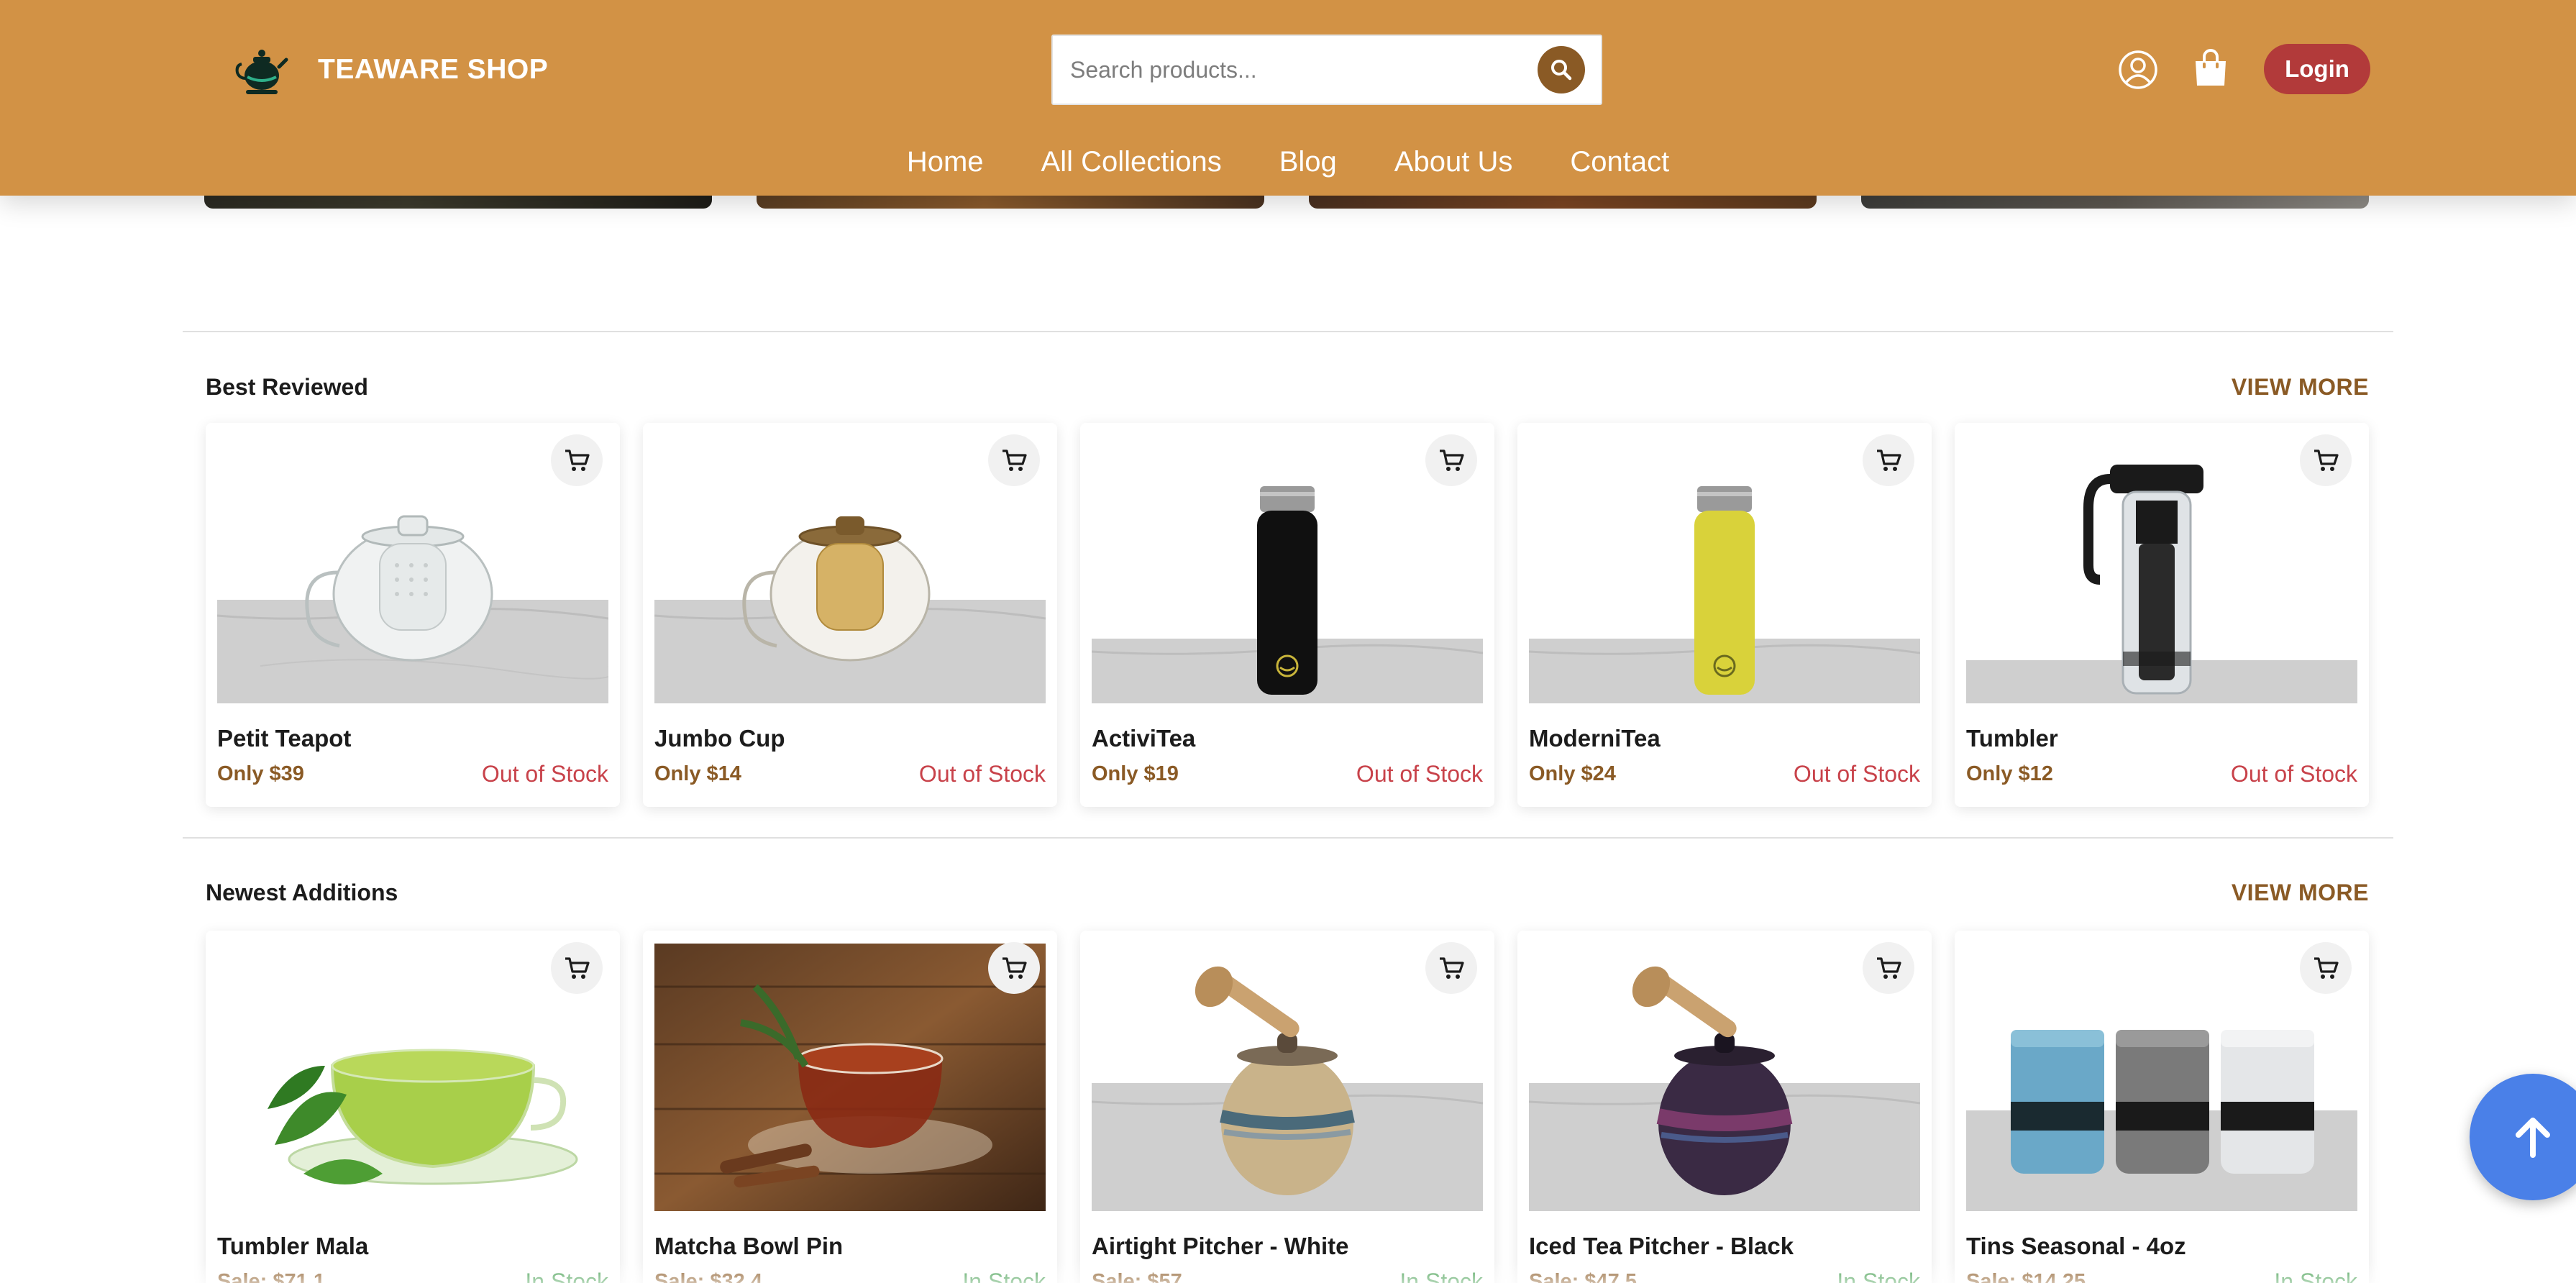 This screenshot has width=2576, height=1283. I want to click on brand: TEAWARE SHOP, so click(391, 70).